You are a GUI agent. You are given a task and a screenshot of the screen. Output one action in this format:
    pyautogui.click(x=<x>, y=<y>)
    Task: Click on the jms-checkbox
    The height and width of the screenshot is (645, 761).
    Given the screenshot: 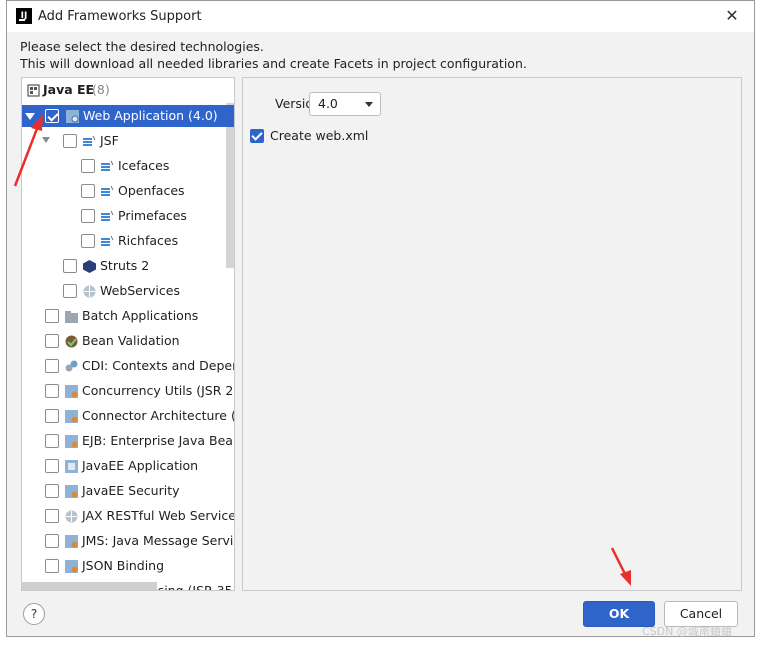 What is the action you would take?
    pyautogui.click(x=52, y=541)
    